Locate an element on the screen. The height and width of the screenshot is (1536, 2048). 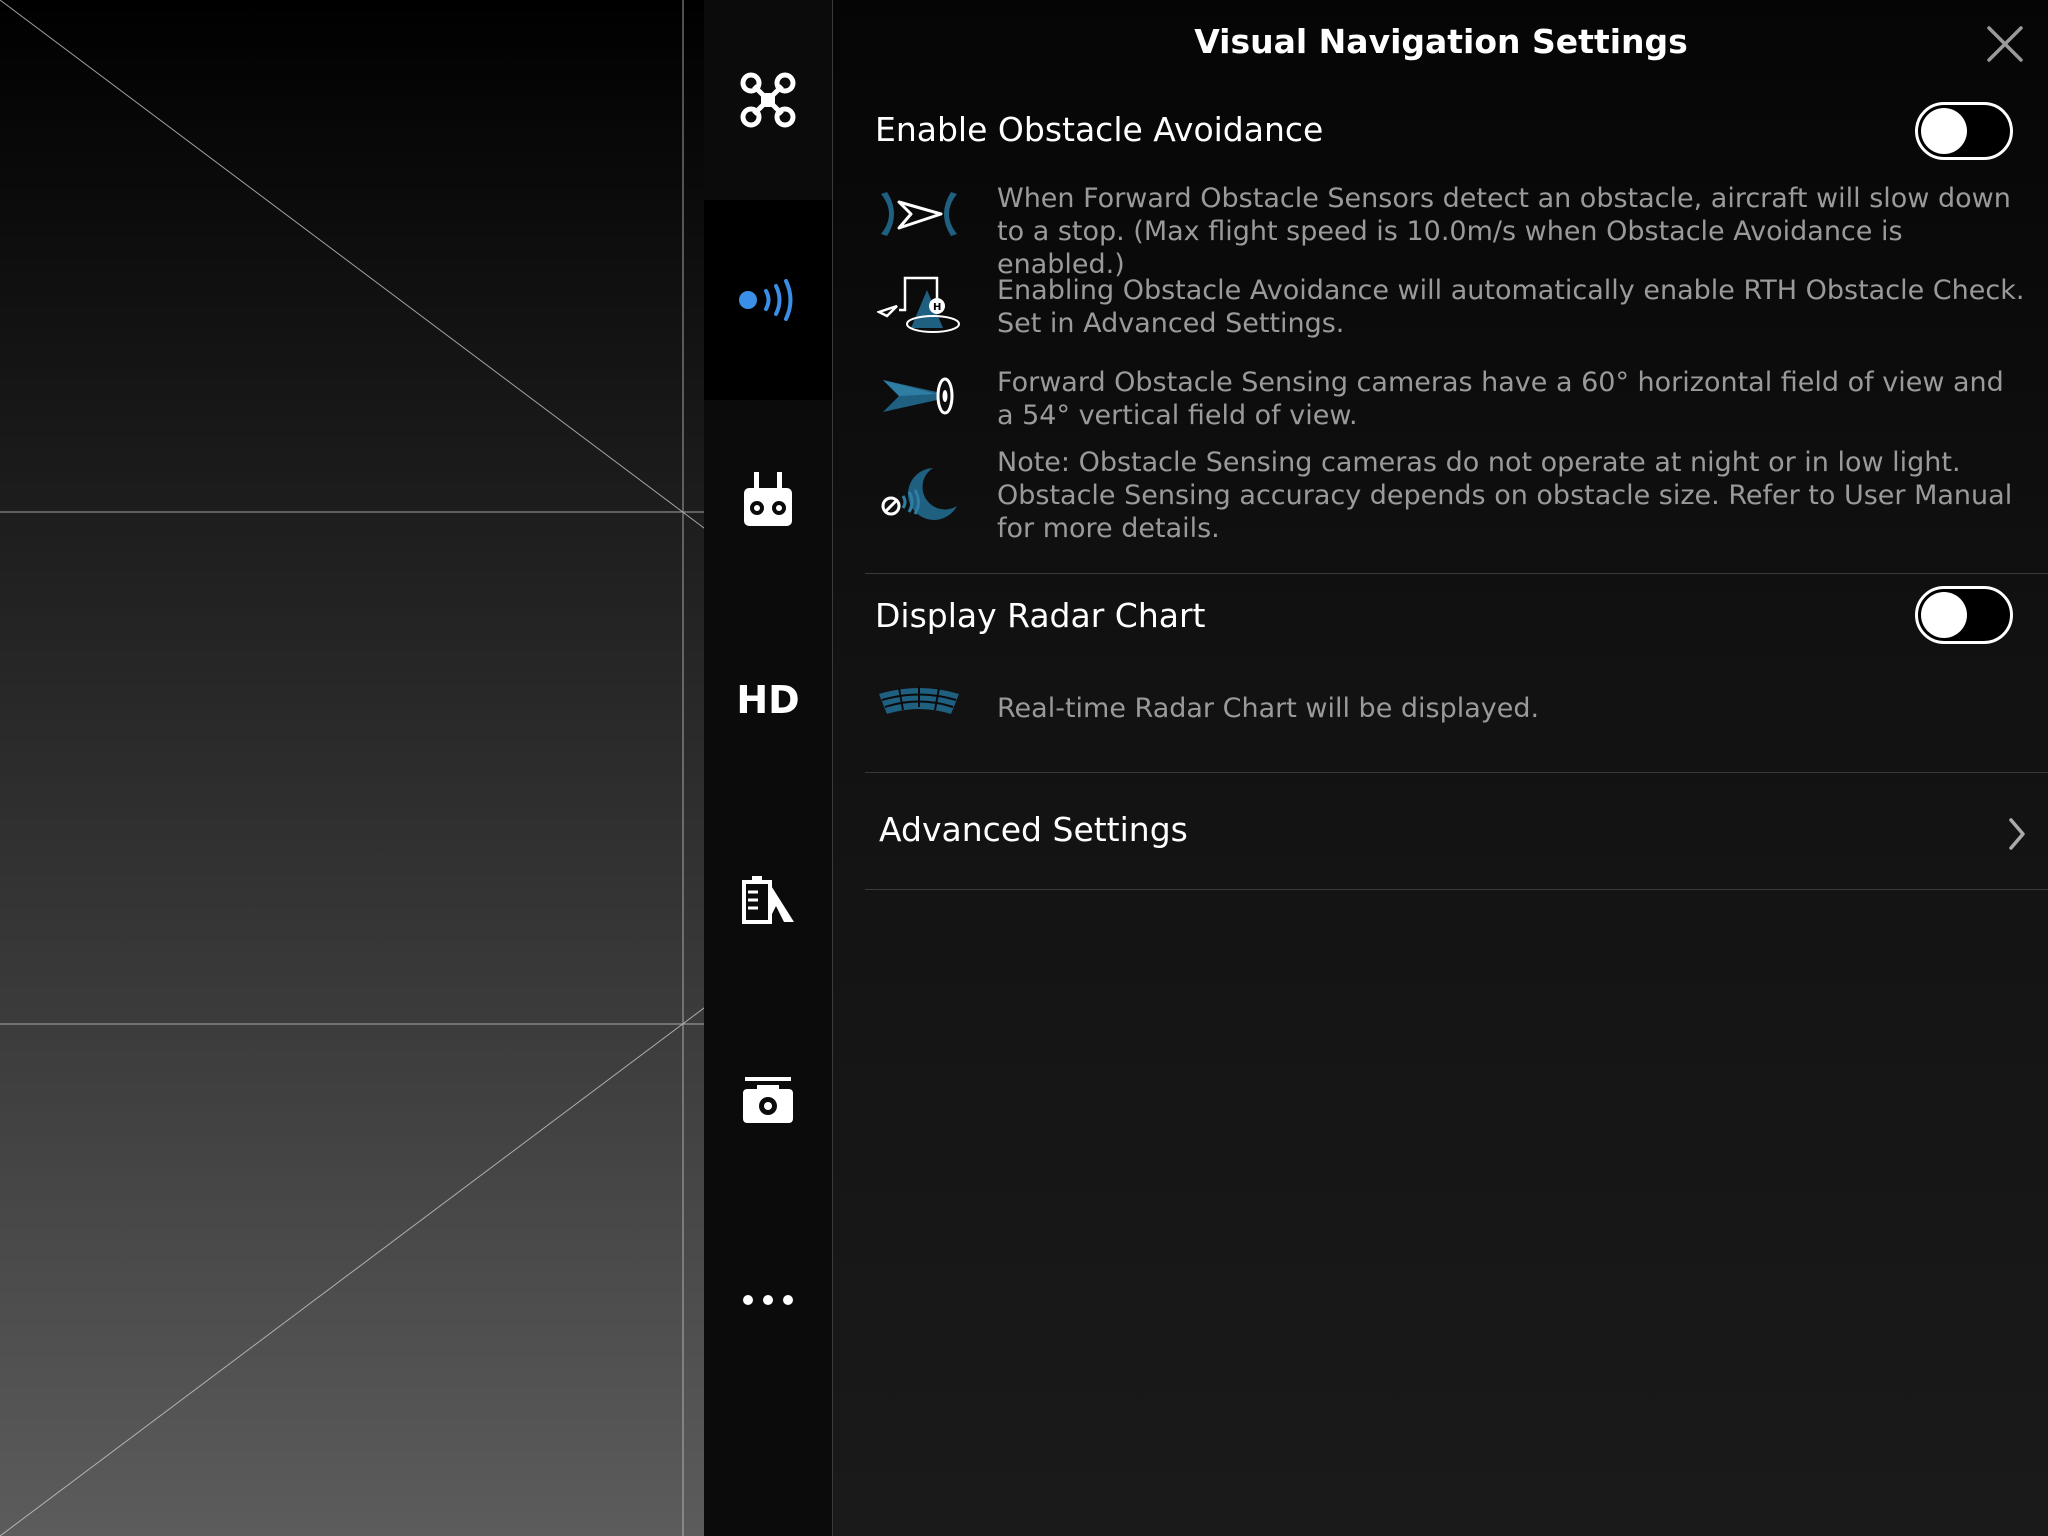
camera-icon is located at coordinates (768, 1100).